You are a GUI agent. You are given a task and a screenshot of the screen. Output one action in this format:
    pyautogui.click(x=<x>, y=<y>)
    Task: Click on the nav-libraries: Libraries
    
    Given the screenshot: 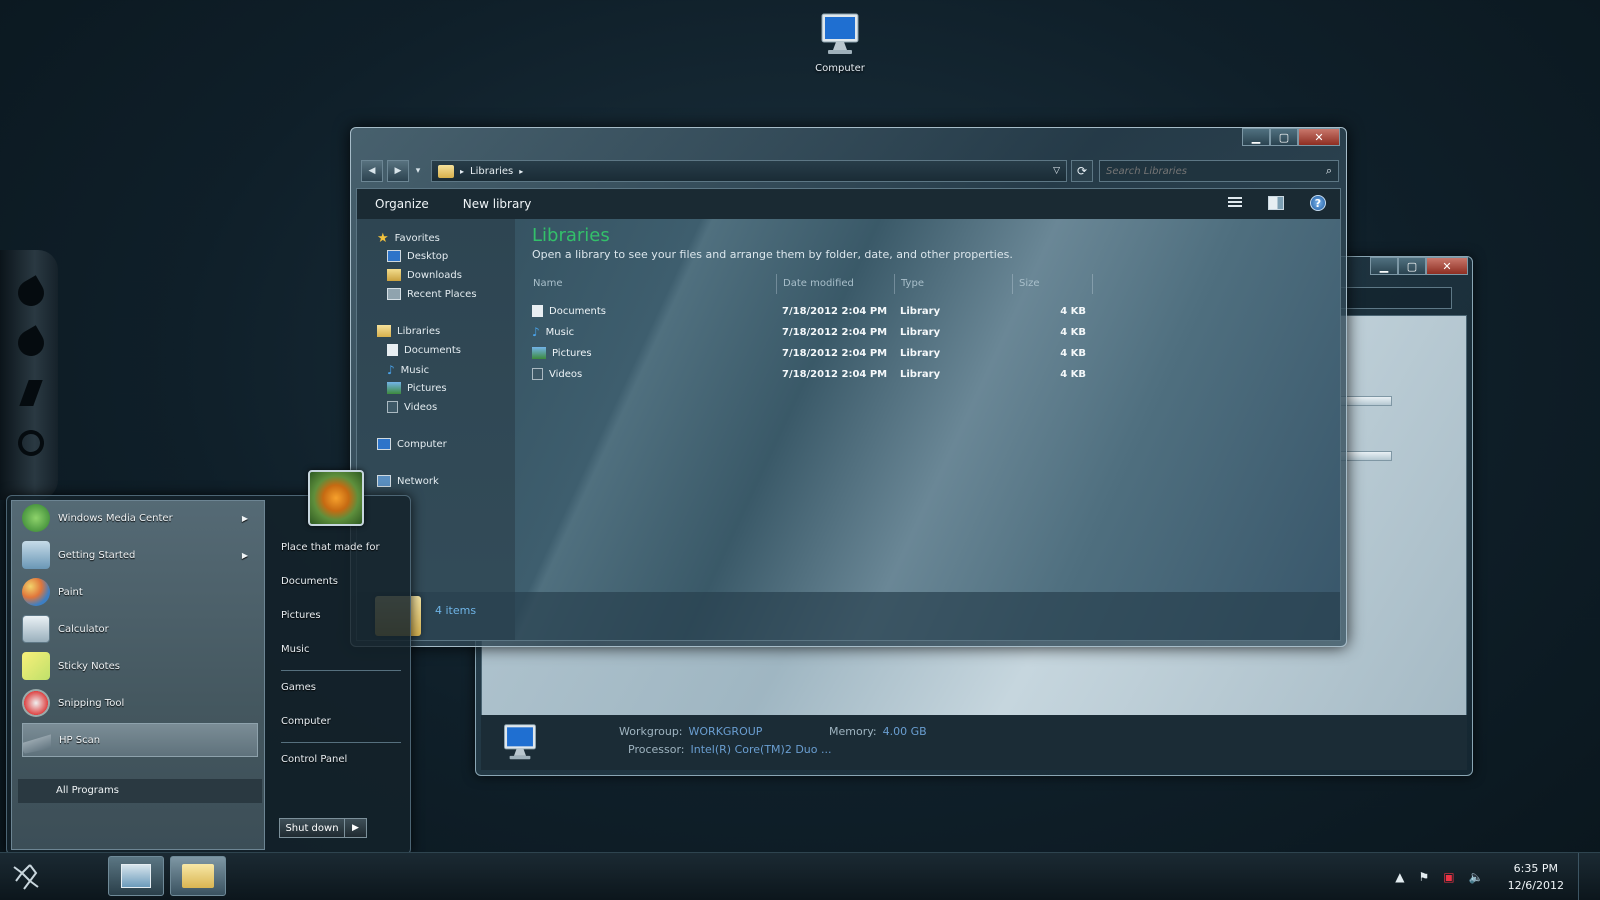 What is the action you would take?
    pyautogui.click(x=408, y=331)
    